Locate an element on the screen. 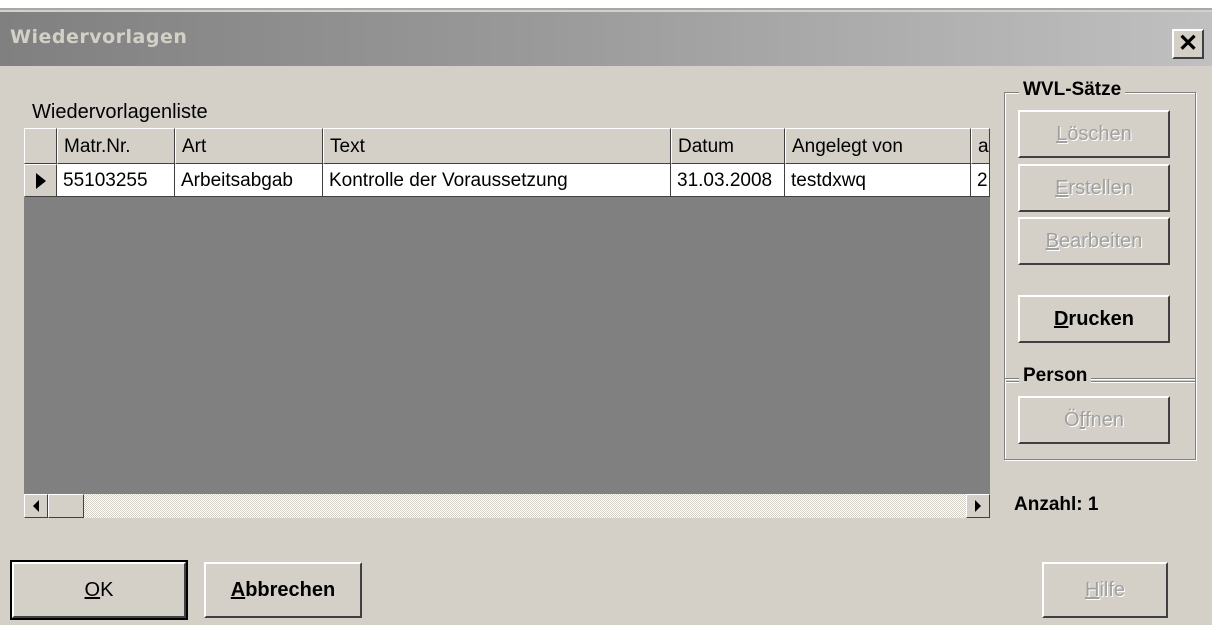 The height and width of the screenshot is (625, 1212). bearbeiten-button: Bearbeiten is located at coordinates (1094, 241).